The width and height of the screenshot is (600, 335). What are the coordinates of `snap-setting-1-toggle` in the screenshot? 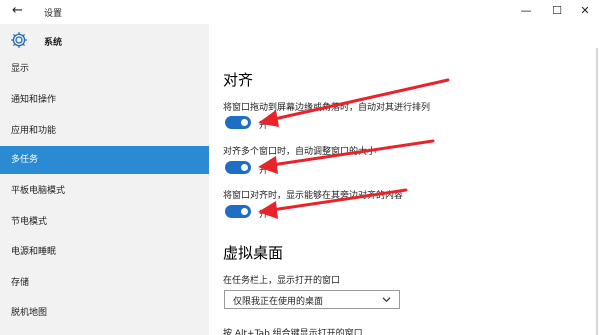 It's located at (238, 122).